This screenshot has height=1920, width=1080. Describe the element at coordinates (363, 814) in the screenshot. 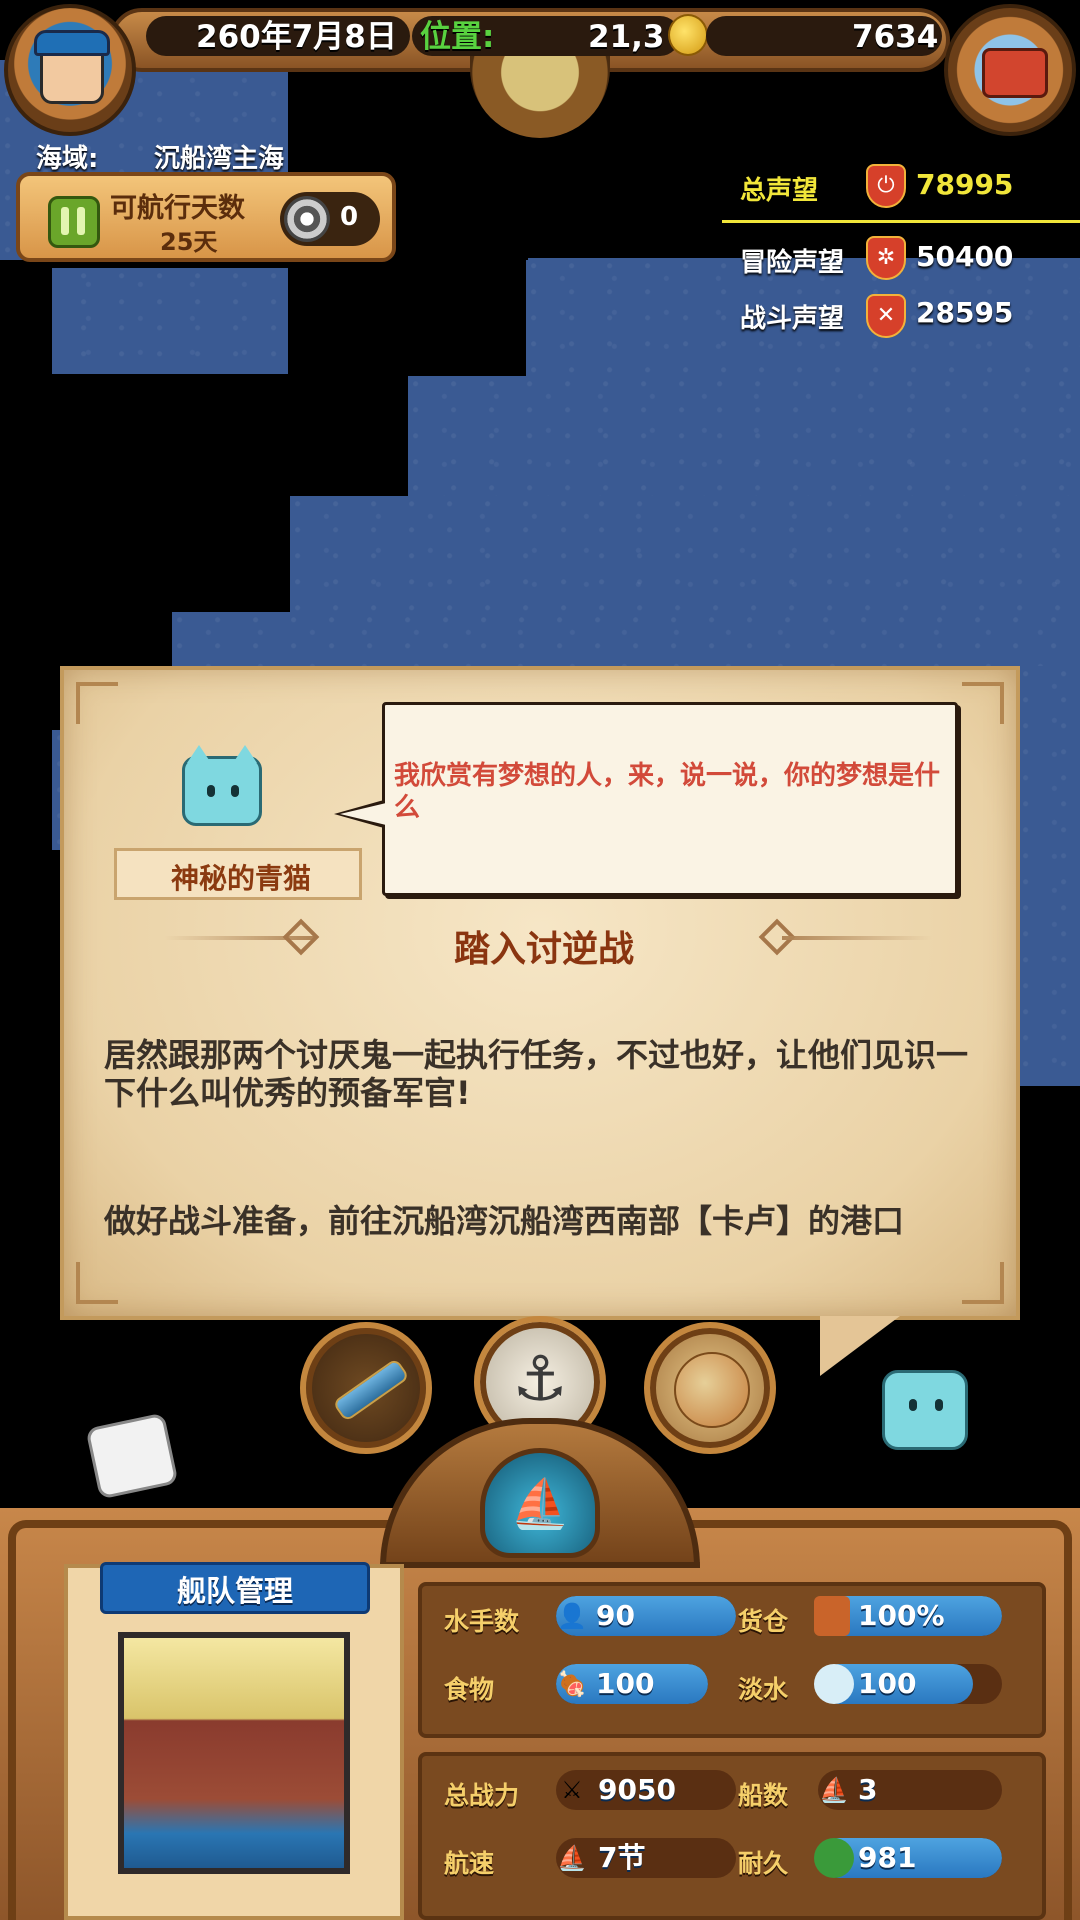

I see `speech-tail-fill` at that location.